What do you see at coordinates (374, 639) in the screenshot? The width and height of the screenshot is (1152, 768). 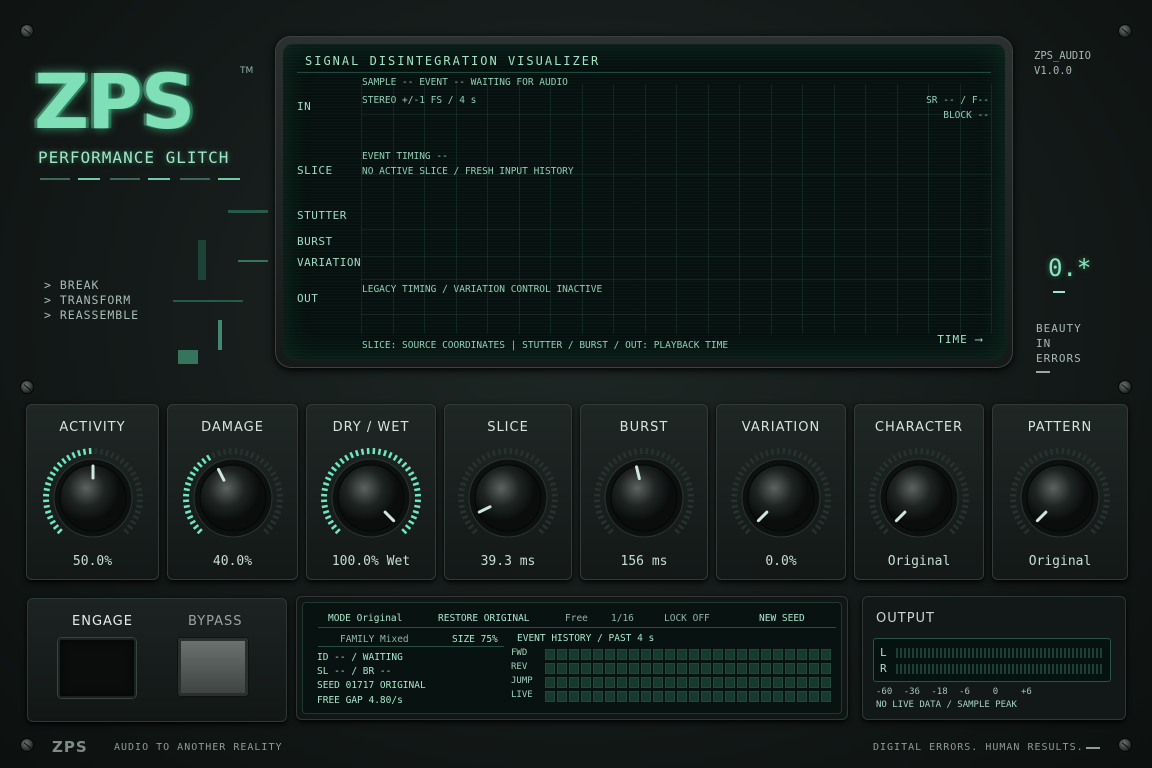 I see `family-selector: FAMILY Mixed` at bounding box center [374, 639].